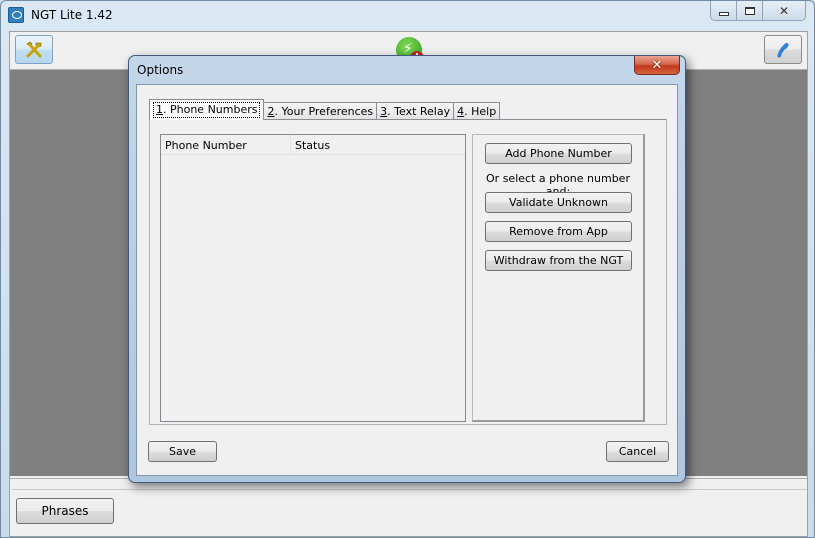 The width and height of the screenshot is (815, 538). I want to click on dialog-close-button: ✕, so click(657, 65).